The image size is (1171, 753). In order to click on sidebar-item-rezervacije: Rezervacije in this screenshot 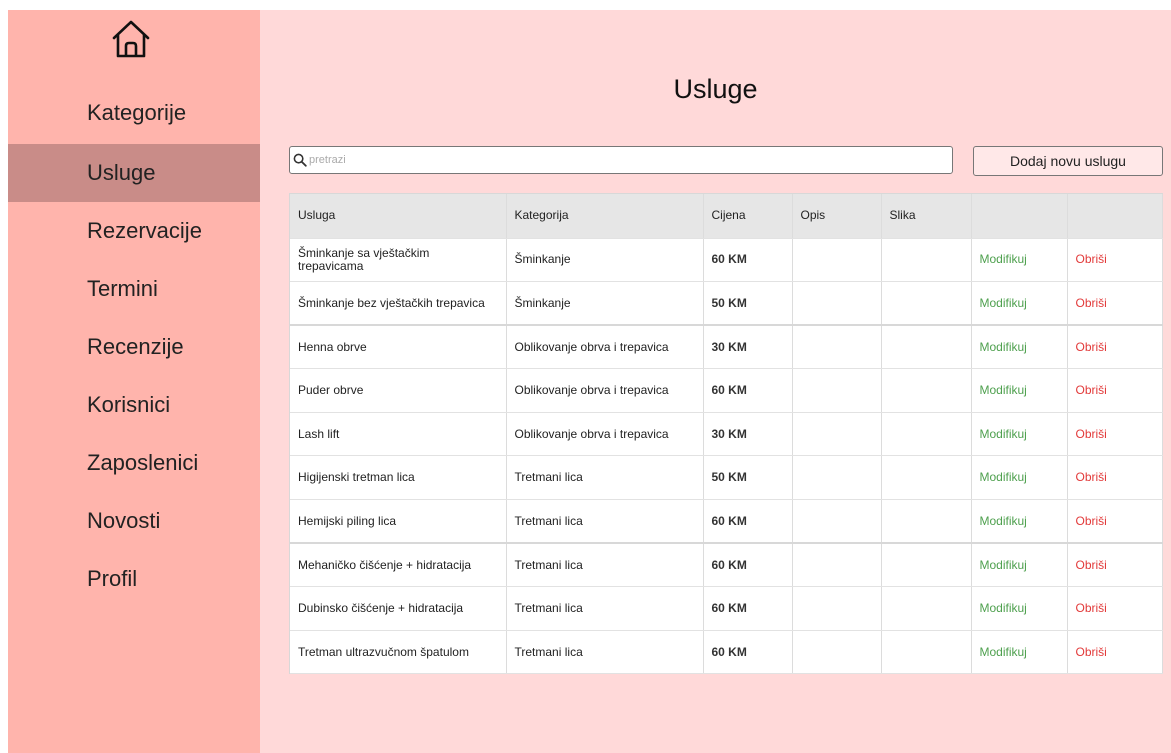, I will do `click(134, 231)`.